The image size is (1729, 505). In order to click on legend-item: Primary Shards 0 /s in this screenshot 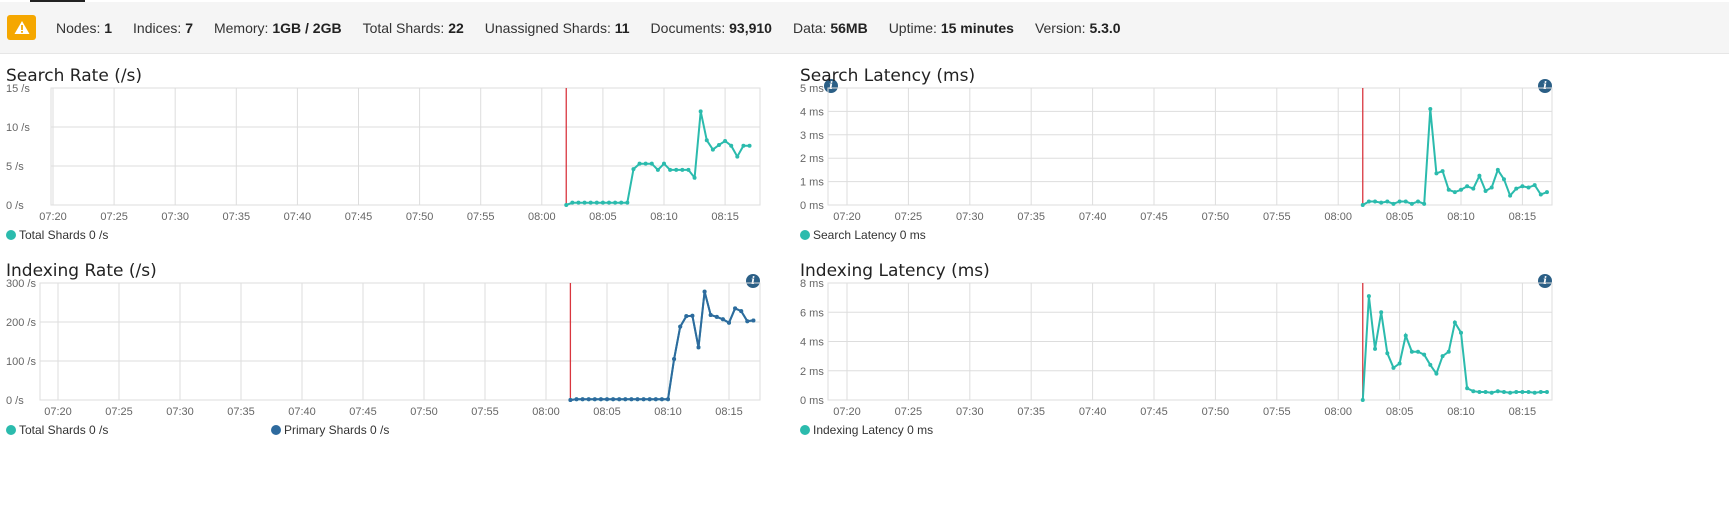, I will do `click(330, 430)`.